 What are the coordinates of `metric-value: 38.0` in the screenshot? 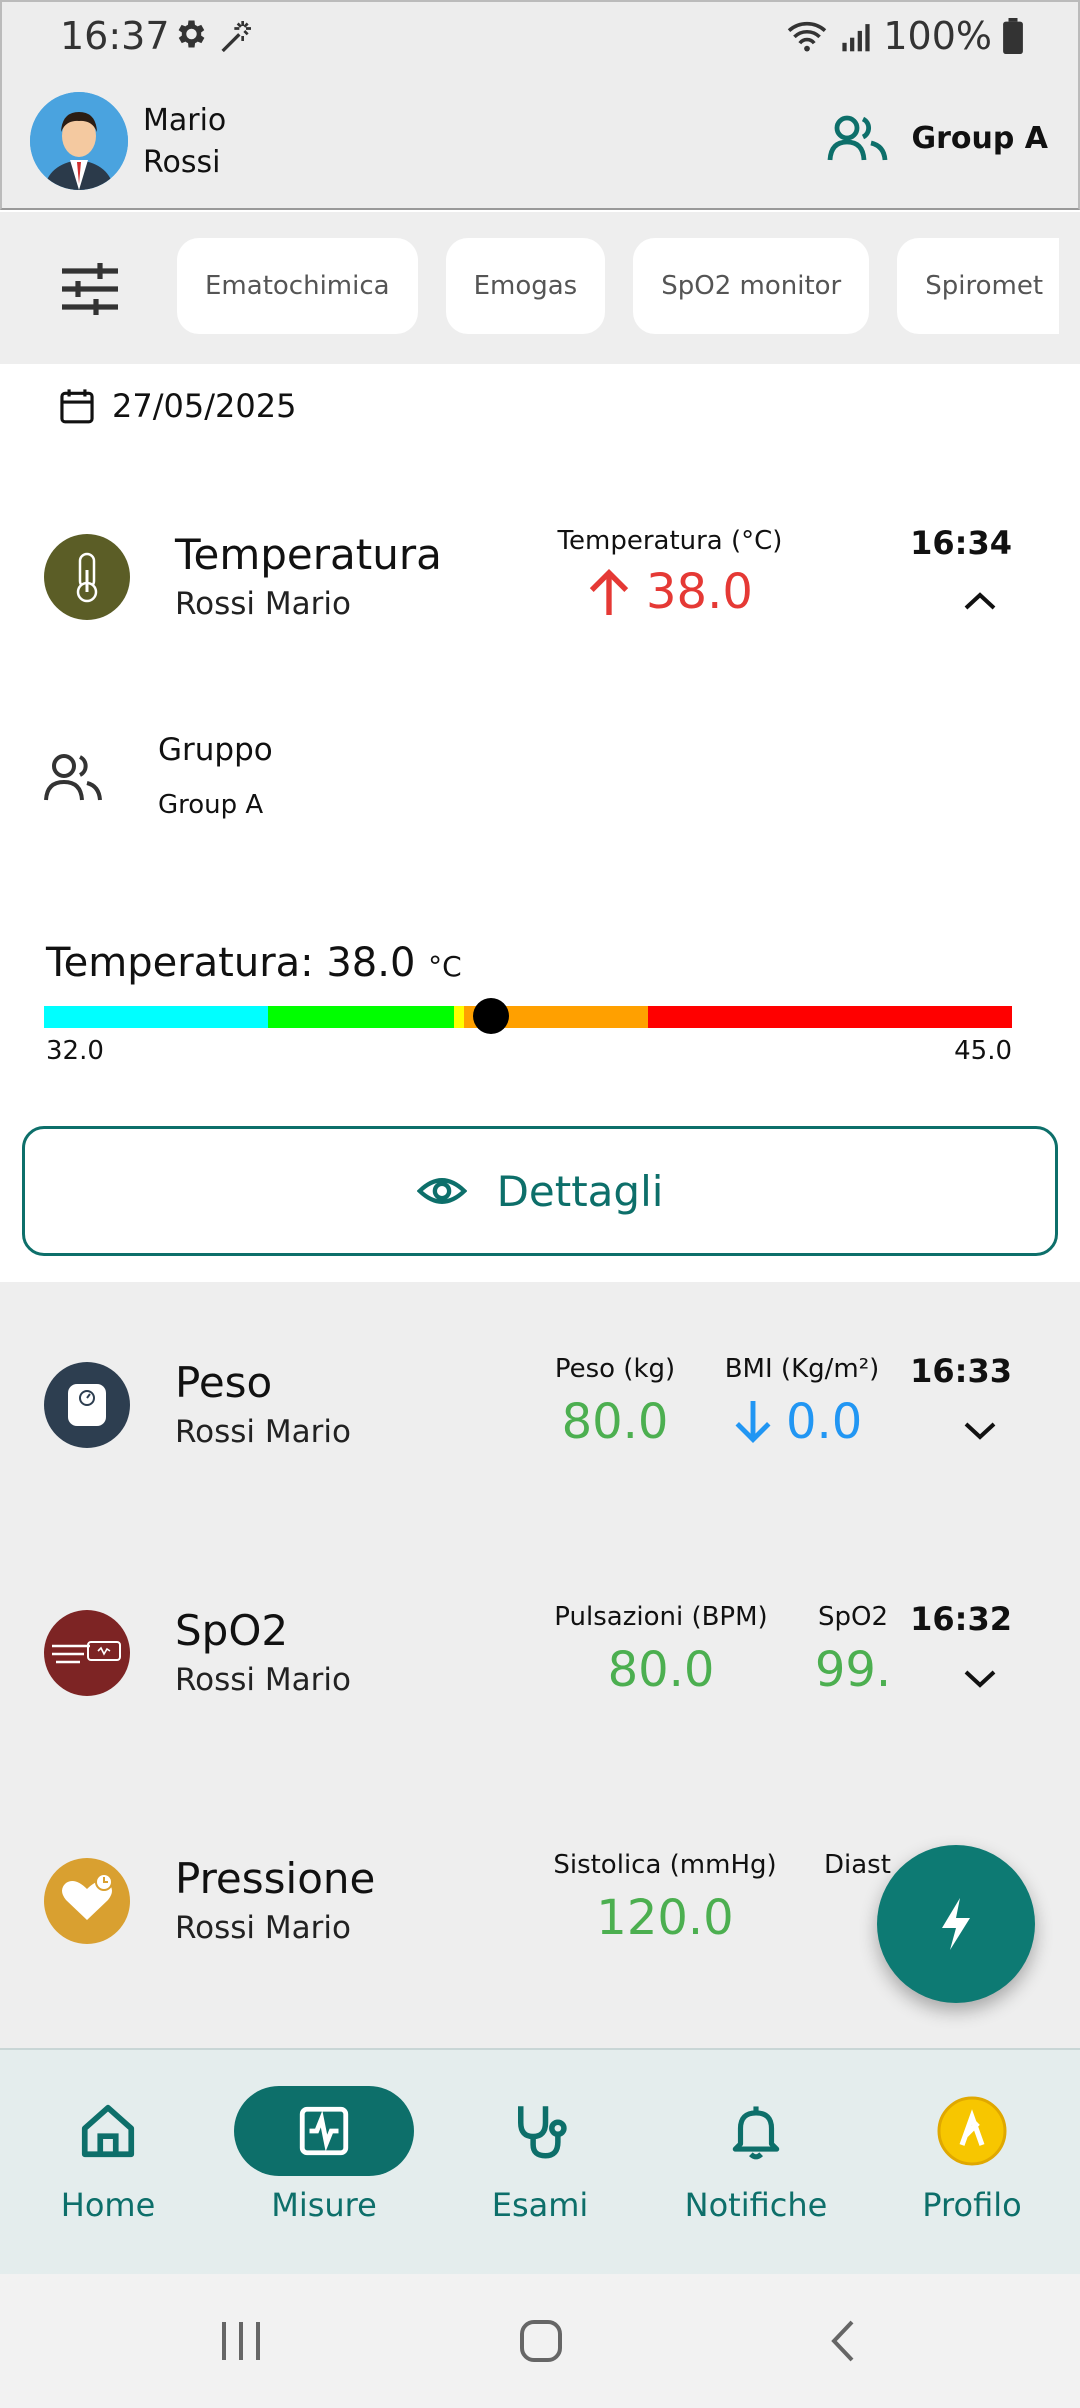 It's located at (699, 592).